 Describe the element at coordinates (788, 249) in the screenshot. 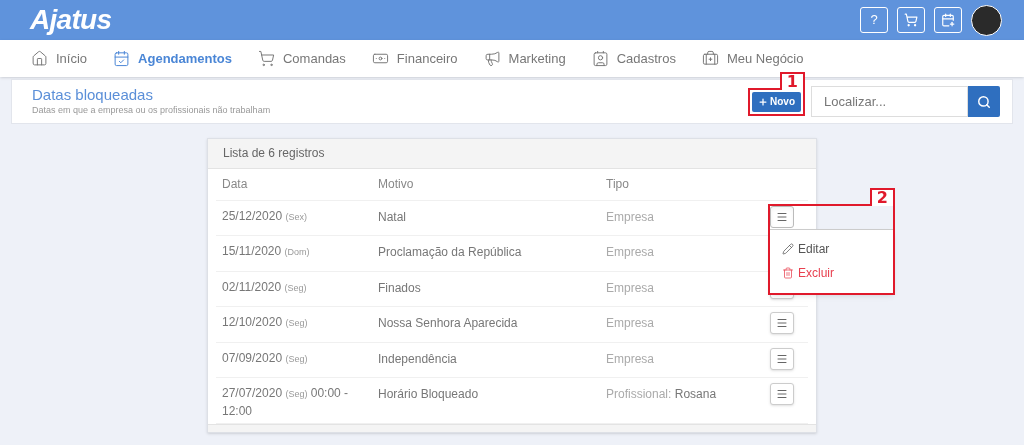

I see `pencil-icon` at that location.